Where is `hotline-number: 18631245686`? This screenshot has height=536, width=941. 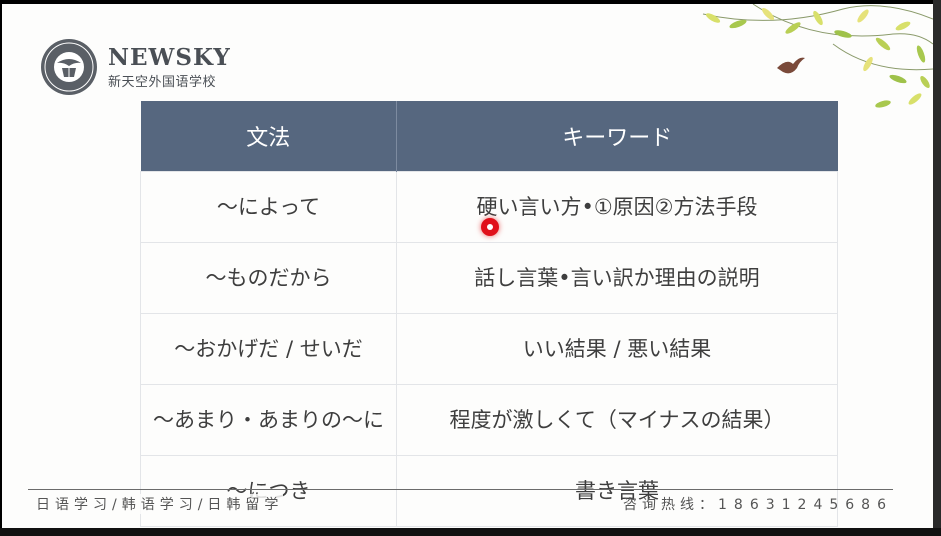 hotline-number: 18631245686 is located at coordinates (805, 505).